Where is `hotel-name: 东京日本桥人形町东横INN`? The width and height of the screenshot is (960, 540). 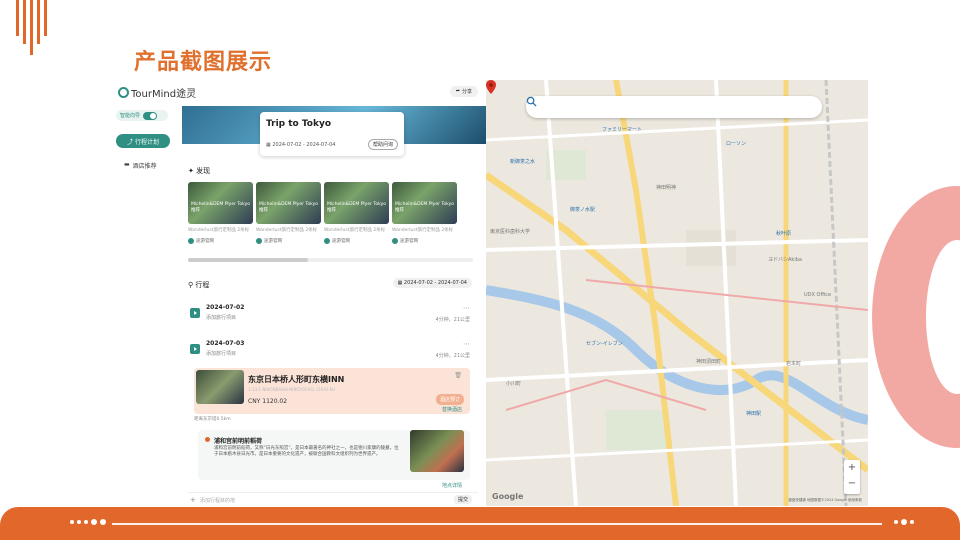
hotel-name: 东京日本桥人形町东横INN is located at coordinates (296, 379).